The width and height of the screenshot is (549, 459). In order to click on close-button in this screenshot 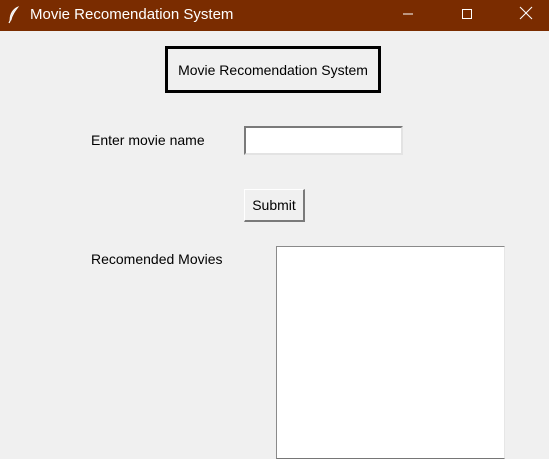, I will do `click(526, 15)`.